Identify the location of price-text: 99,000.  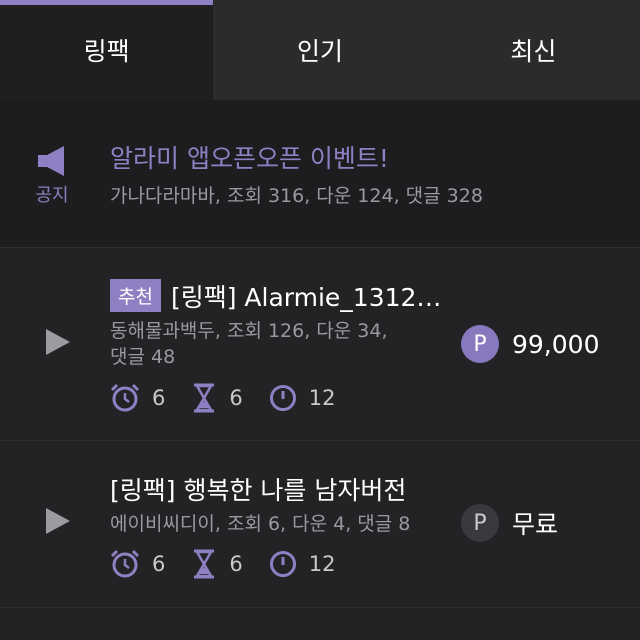
(556, 344).